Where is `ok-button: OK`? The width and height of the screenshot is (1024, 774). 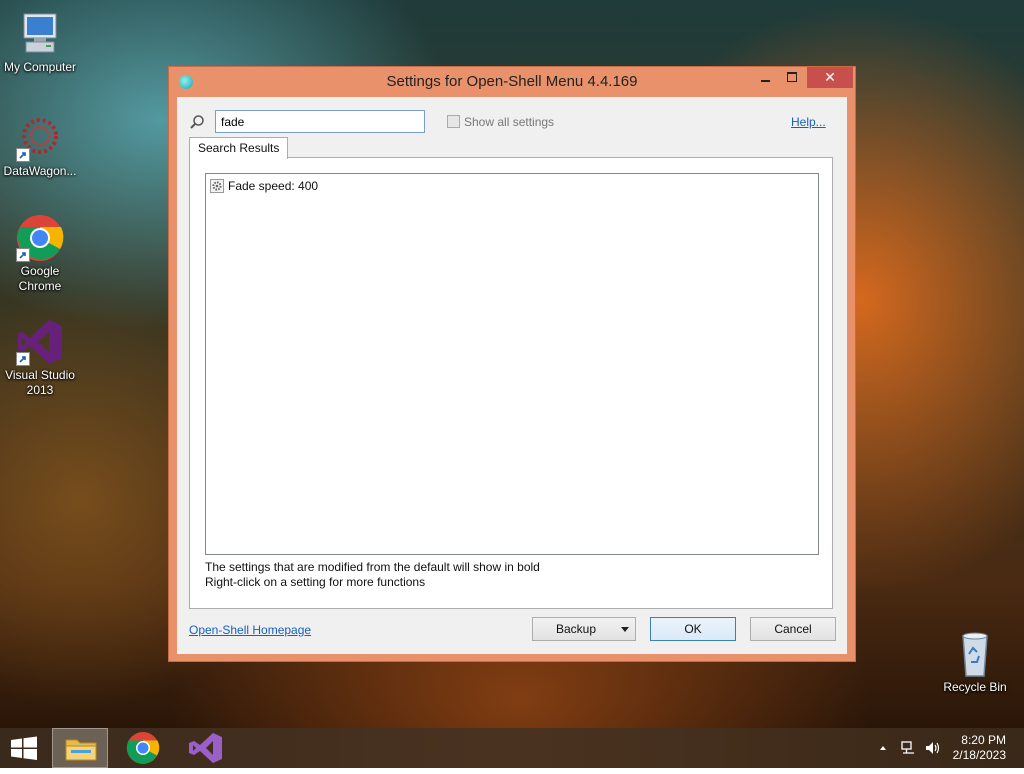
ok-button: OK is located at coordinates (693, 629).